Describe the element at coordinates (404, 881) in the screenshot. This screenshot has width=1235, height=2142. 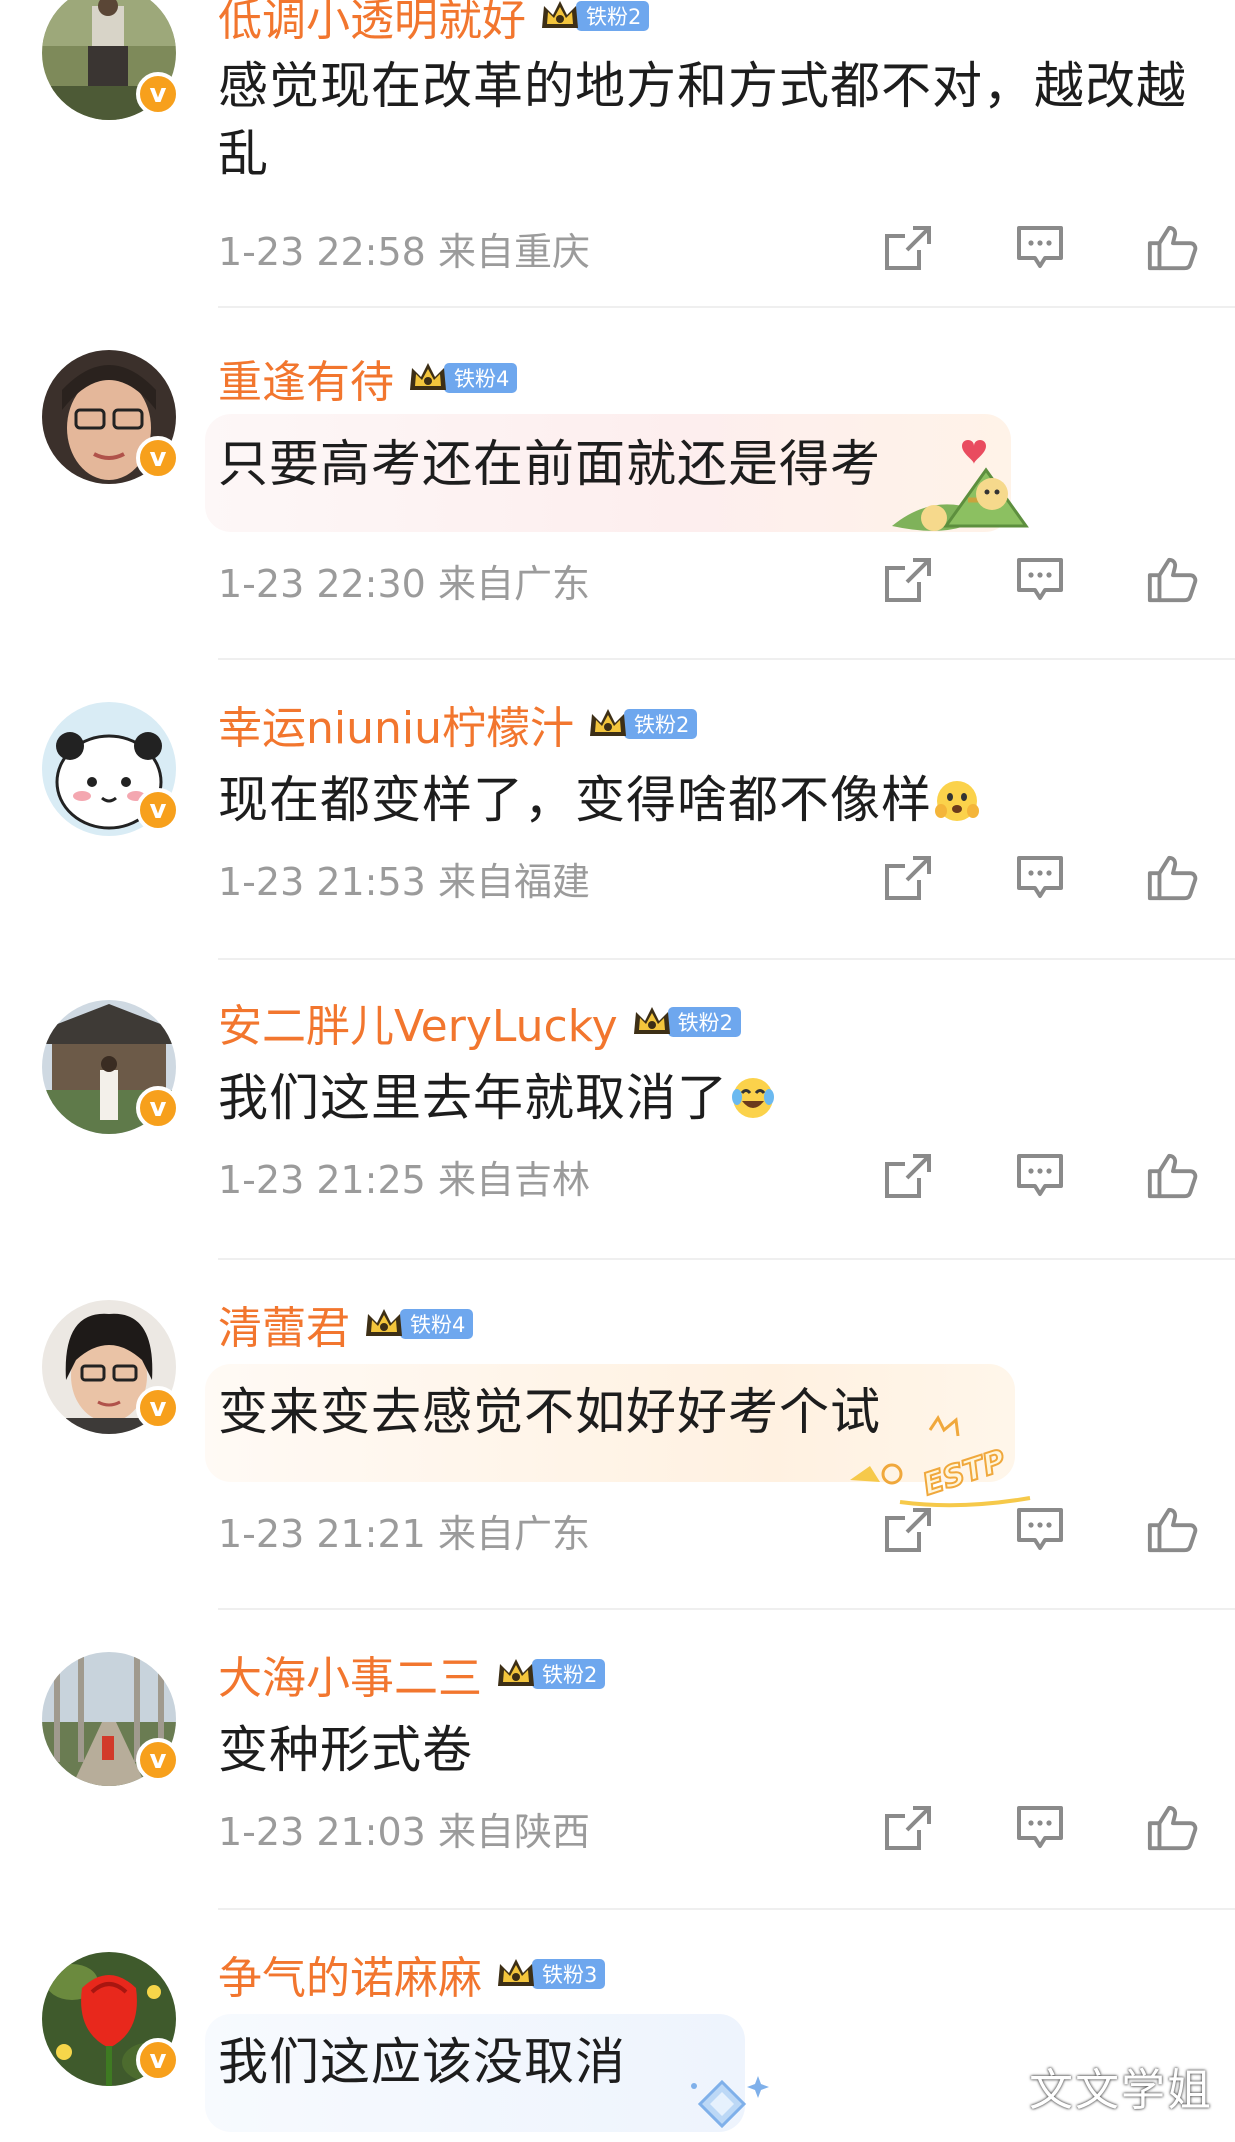
I see `comment-timestamp: 1-23 21:53 来自福建` at that location.